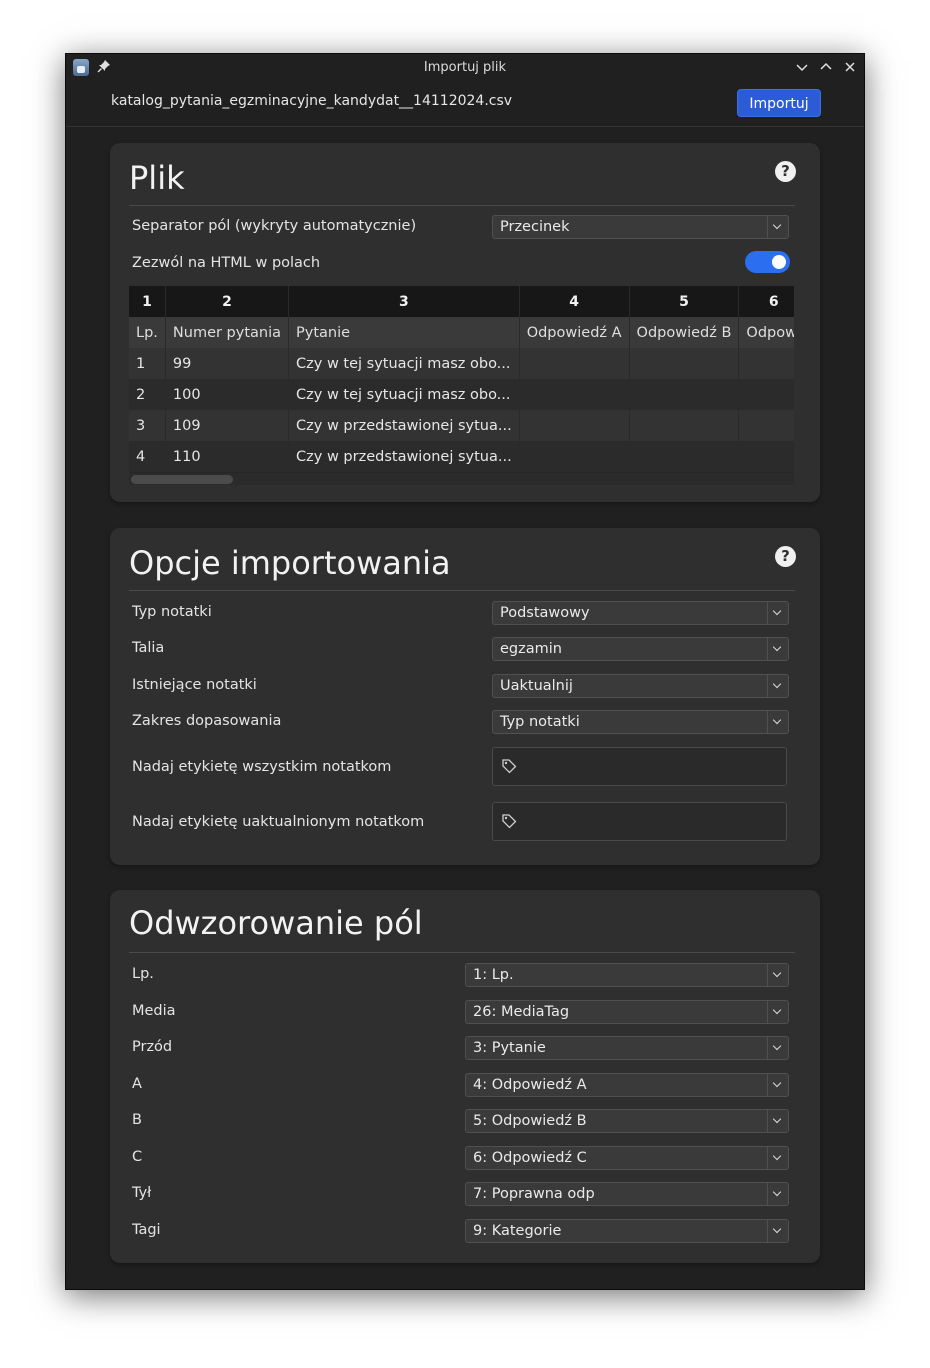 The image size is (930, 1368). I want to click on separator-select: Przecinek, so click(640, 227).